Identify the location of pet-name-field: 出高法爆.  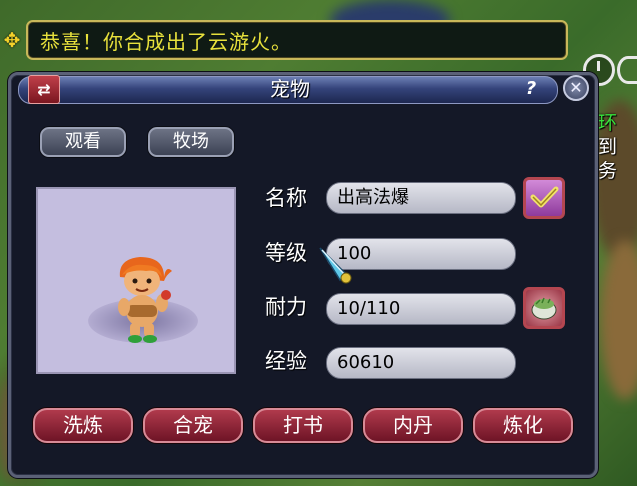
(421, 198).